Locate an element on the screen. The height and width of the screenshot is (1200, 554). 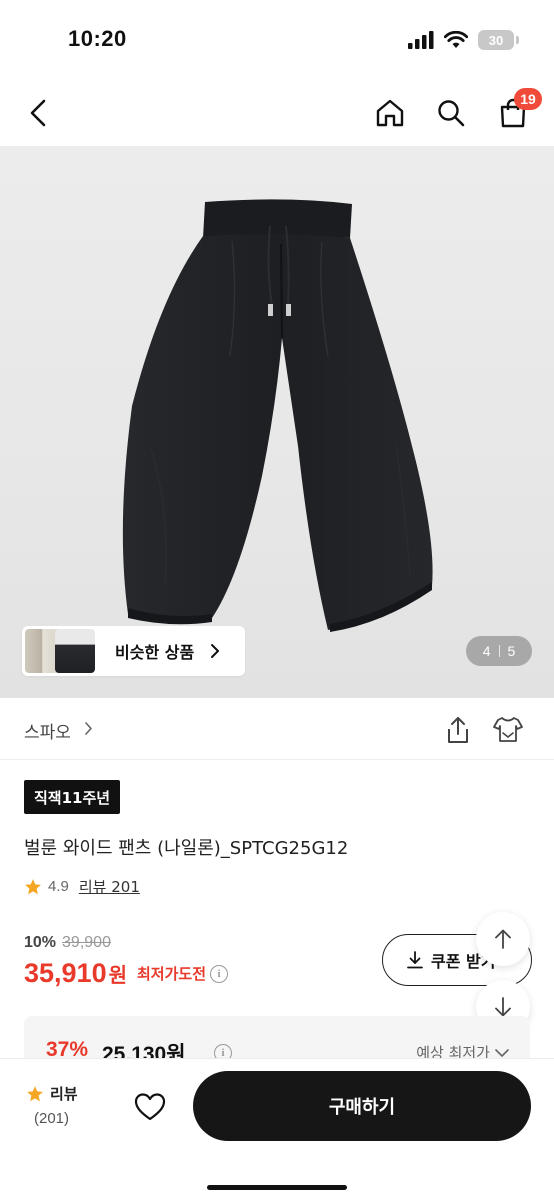
cart-button: 19 is located at coordinates (516, 112).